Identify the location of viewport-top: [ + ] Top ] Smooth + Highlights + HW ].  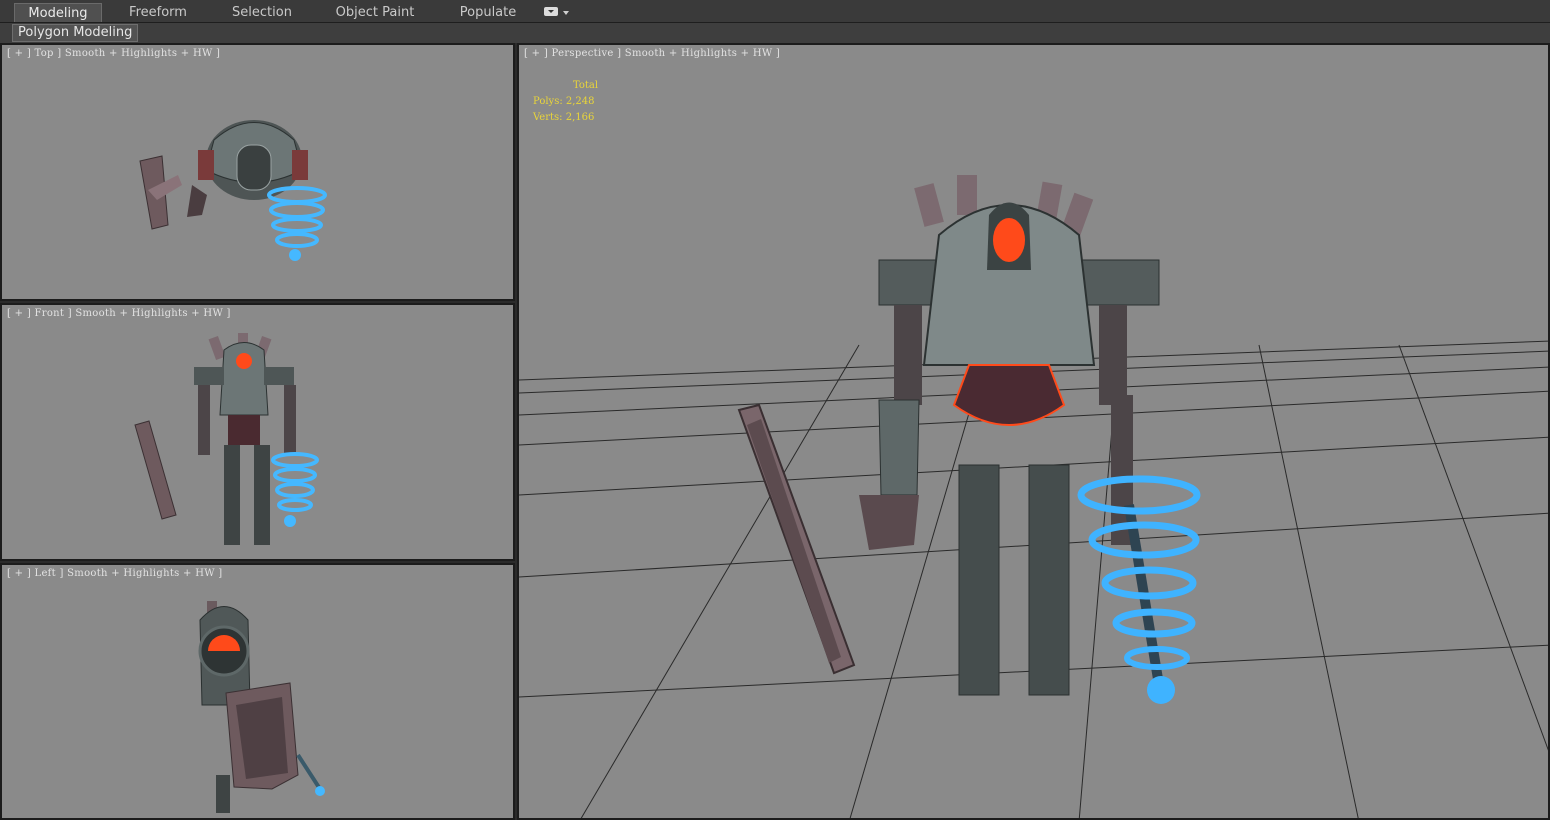
(257, 172).